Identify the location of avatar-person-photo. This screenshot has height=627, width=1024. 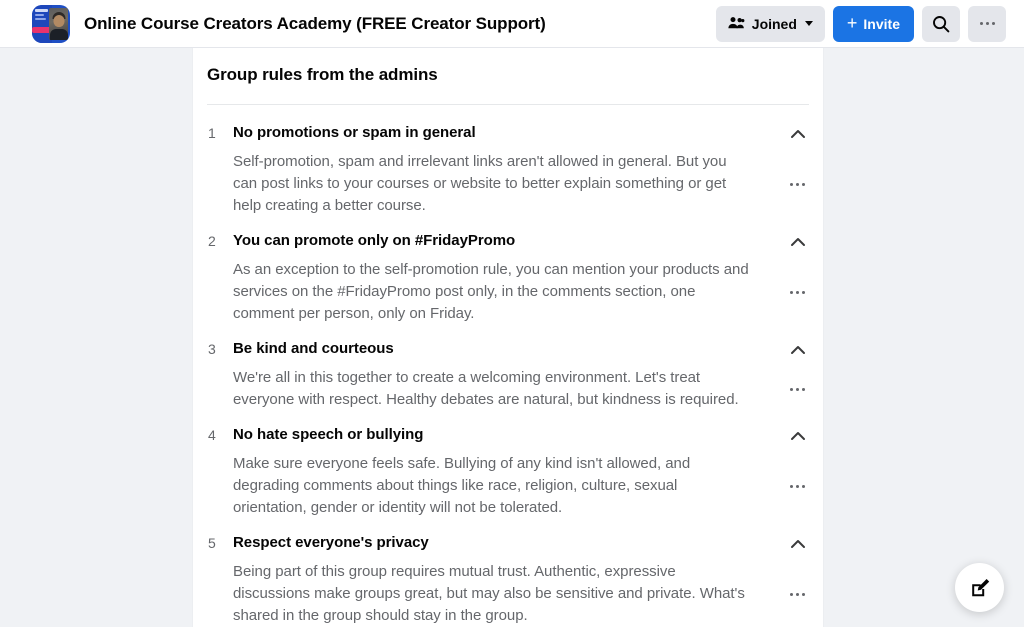
(58, 23).